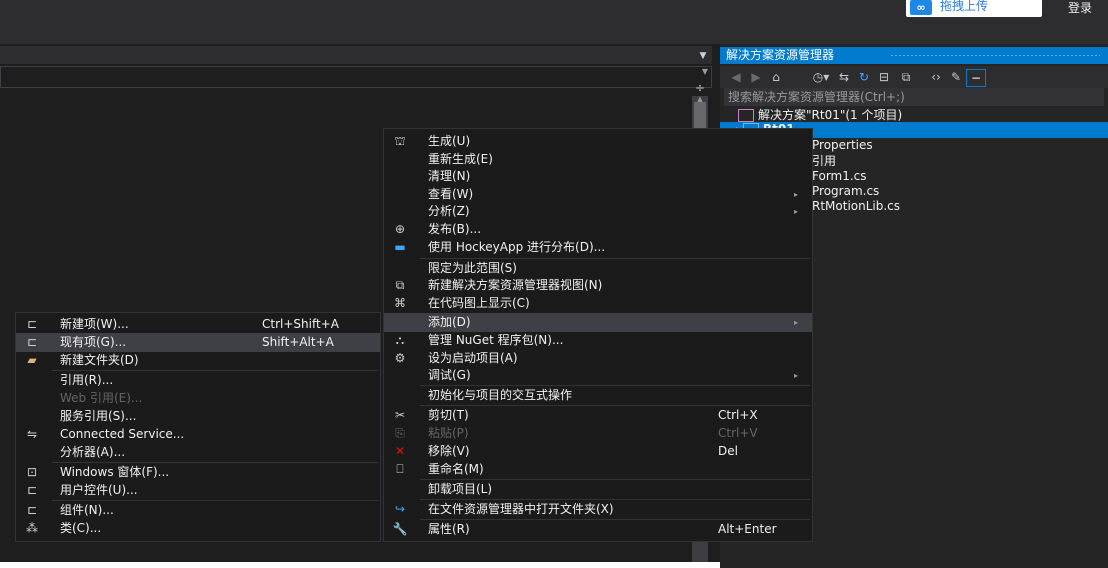  What do you see at coordinates (32, 490) in the screenshot?
I see `user-control-icon: ⊏` at bounding box center [32, 490].